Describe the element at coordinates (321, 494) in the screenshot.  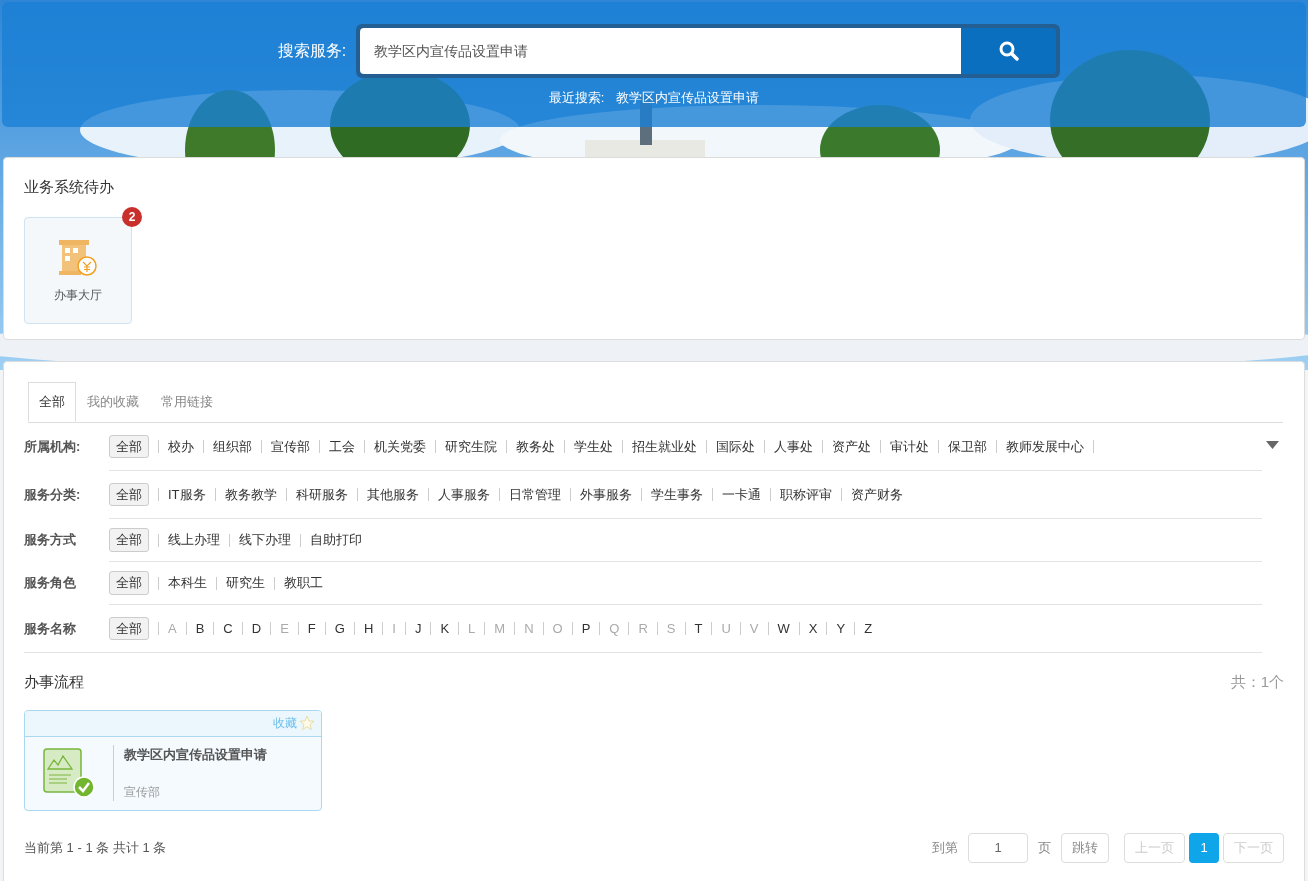
I see `filter-option: 科研服务` at that location.